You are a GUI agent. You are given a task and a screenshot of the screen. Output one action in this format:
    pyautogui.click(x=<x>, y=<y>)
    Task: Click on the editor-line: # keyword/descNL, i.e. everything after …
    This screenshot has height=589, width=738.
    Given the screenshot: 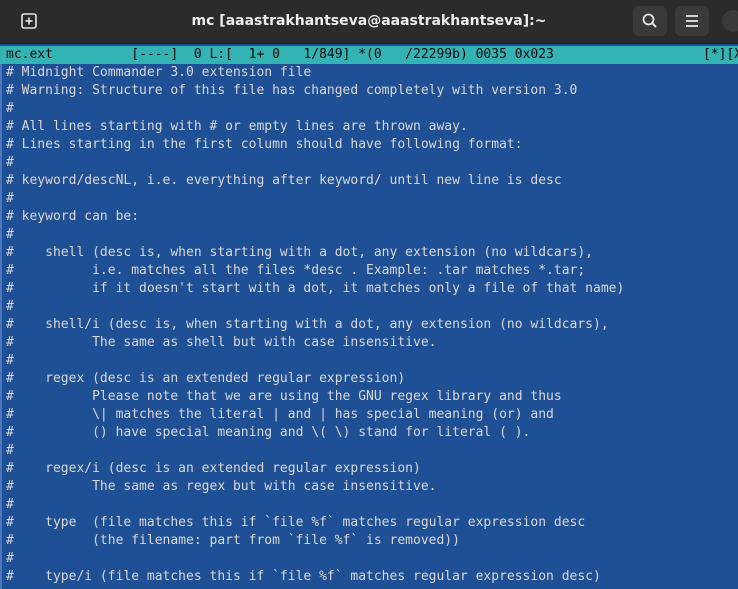 What is the action you would take?
    pyautogui.click(x=284, y=180)
    